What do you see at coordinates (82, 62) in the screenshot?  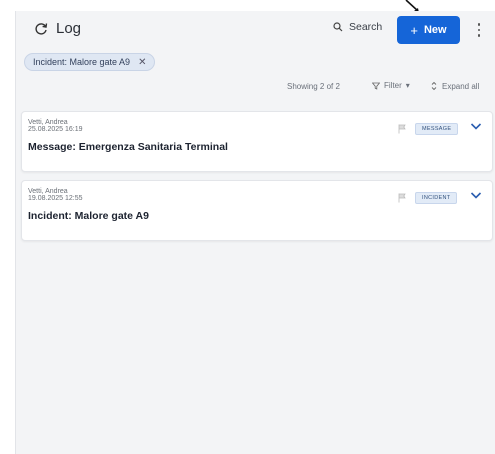 I see `filter-chip-label: Incident: Malore gate A9` at bounding box center [82, 62].